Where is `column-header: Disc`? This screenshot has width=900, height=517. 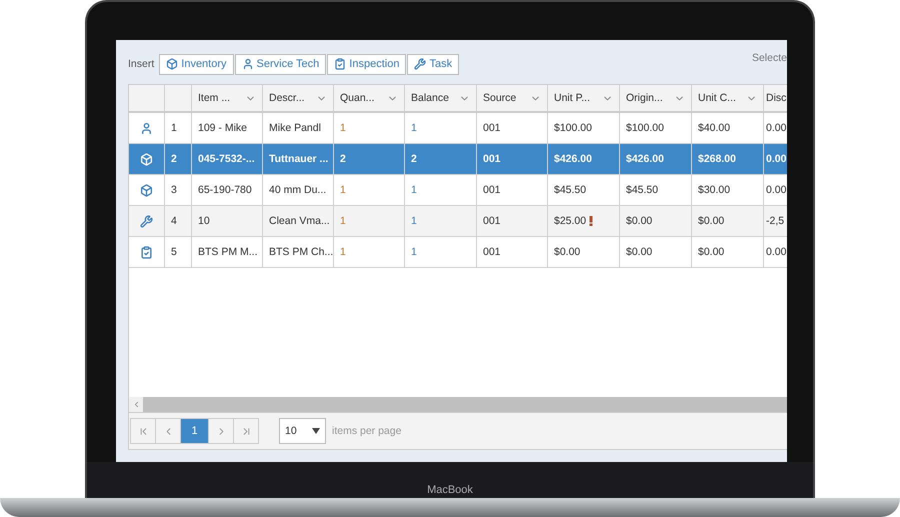 column-header: Disc is located at coordinates (775, 98).